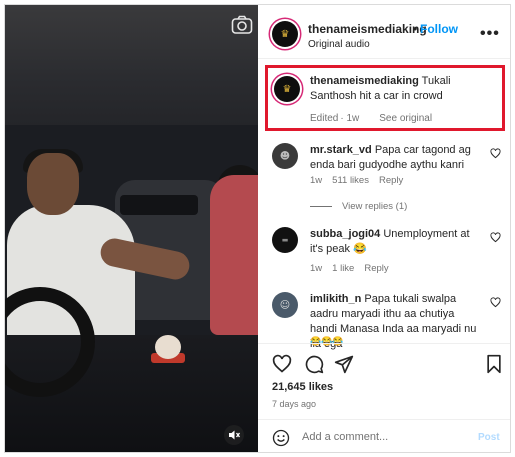 This screenshot has width=515, height=457. Describe the element at coordinates (335, 118) in the screenshot. I see `edited-label: Edited · 1w` at that location.